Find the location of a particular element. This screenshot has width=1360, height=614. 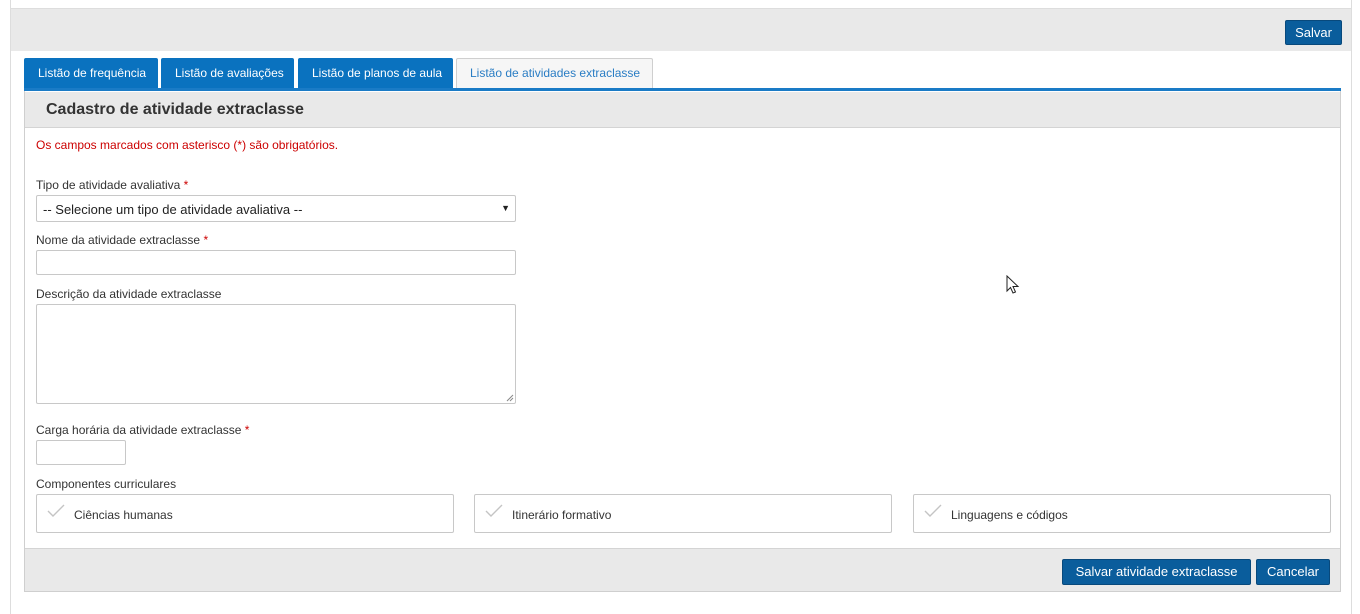

descricao-label: Descrição da atividade extraclasse is located at coordinates (128, 294).